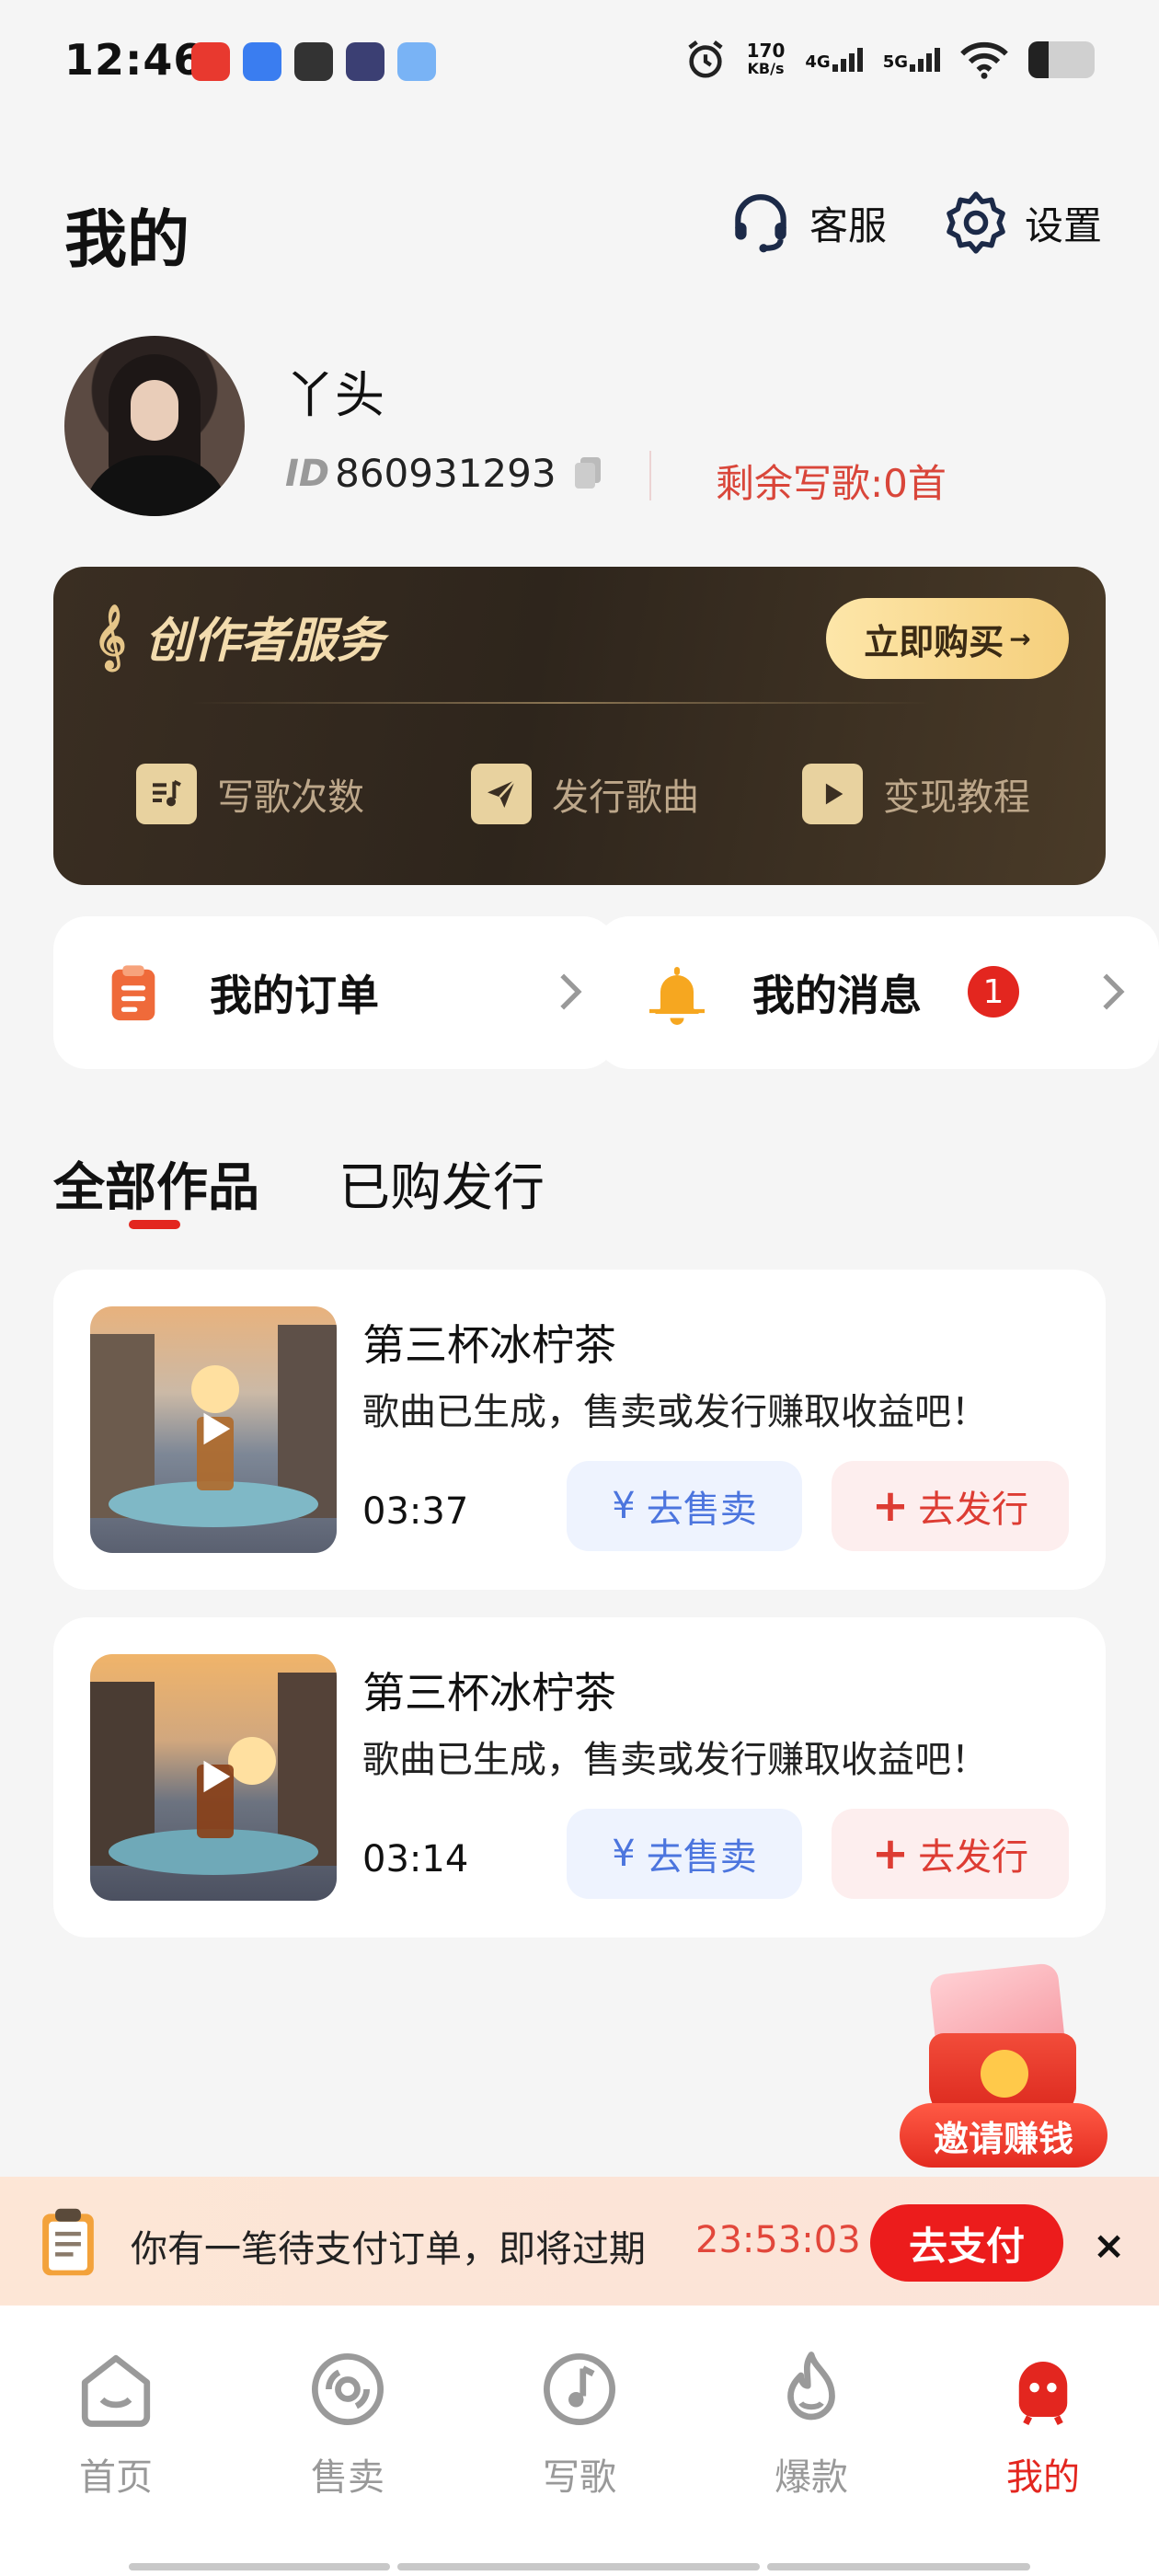 Image resolution: width=1159 pixels, height=2576 pixels. I want to click on gear-icon, so click(976, 222).